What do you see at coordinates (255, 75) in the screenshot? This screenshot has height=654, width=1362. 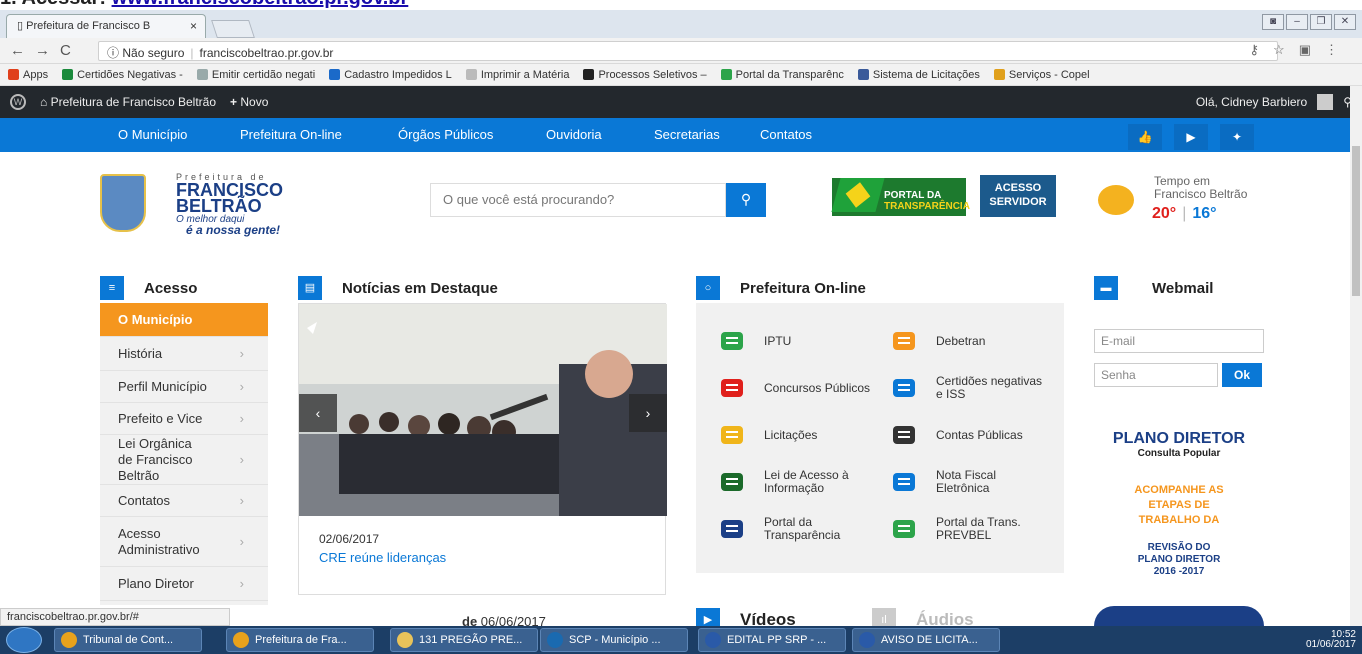 I see `bookmark-item: Emitir certidão negati` at bounding box center [255, 75].